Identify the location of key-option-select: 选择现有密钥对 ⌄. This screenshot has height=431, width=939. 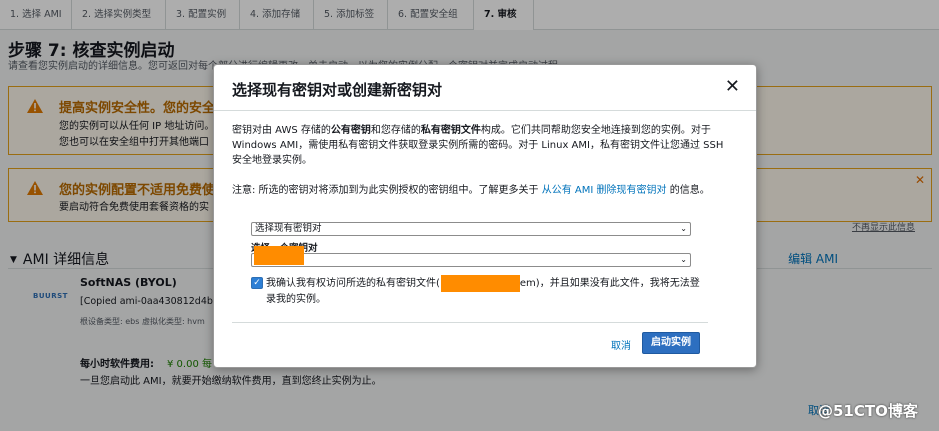
(471, 229).